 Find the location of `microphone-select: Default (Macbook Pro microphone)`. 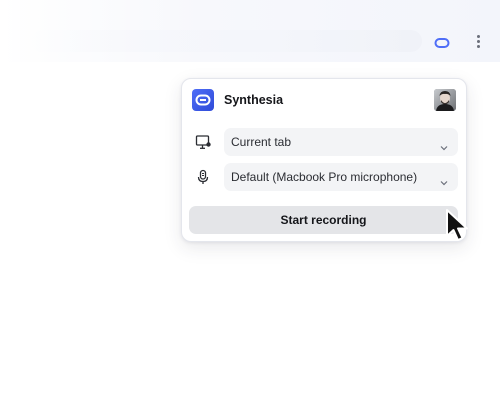

microphone-select: Default (Macbook Pro microphone) is located at coordinates (341, 177).